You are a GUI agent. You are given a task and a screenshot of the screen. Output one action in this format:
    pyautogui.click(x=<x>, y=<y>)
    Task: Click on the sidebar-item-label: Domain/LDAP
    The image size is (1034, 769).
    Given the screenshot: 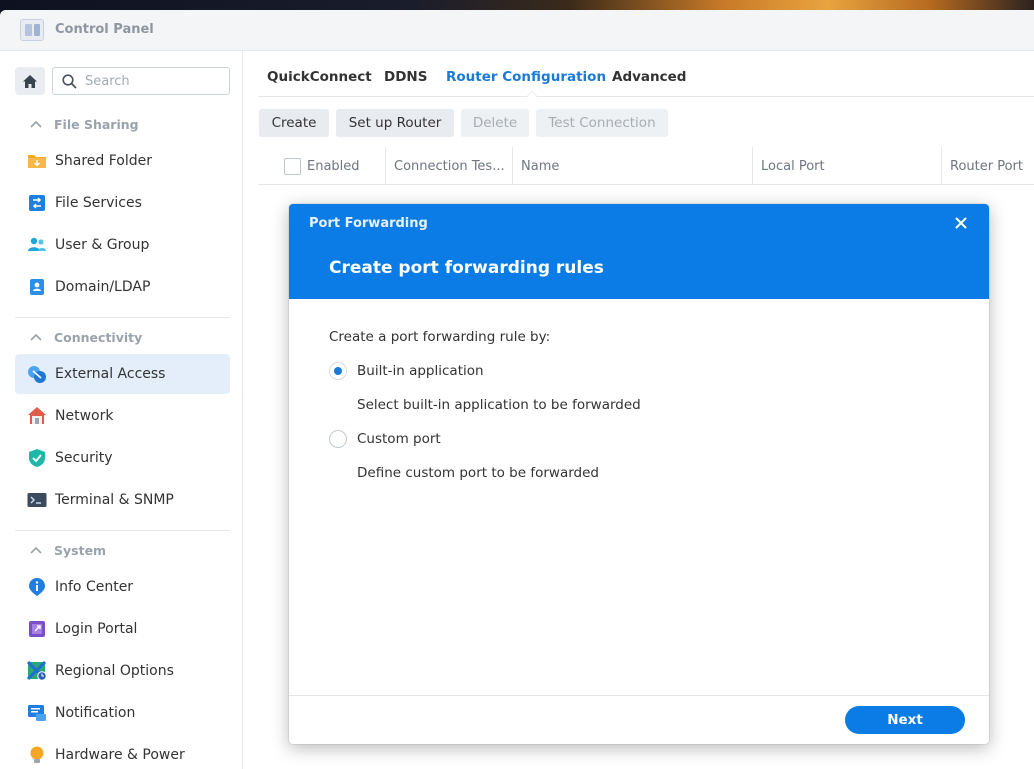 What is the action you would take?
    pyautogui.click(x=103, y=287)
    